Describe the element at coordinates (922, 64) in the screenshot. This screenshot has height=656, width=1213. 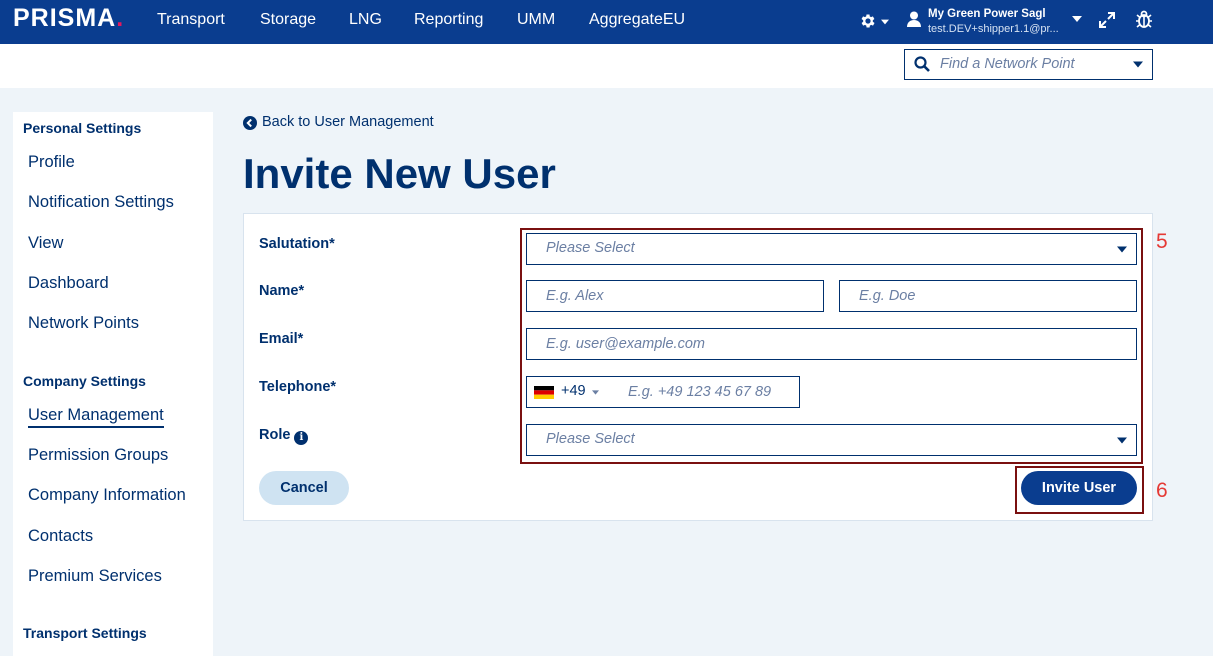
I see `search-icon` at that location.